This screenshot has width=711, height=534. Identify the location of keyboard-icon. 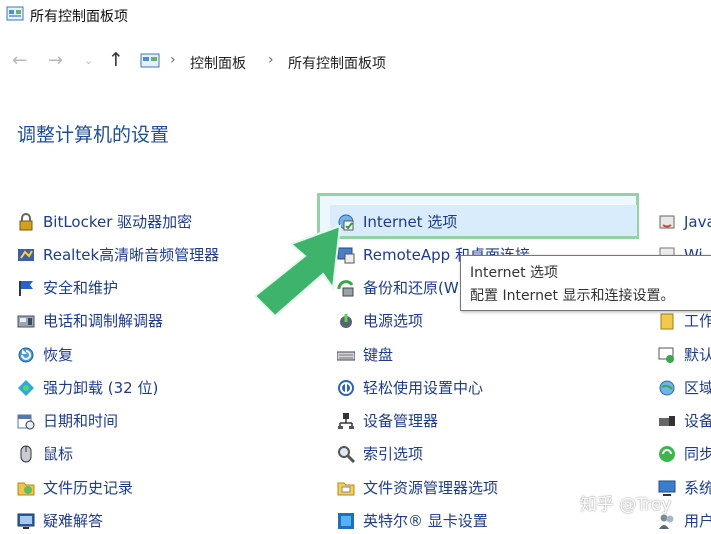
(346, 356).